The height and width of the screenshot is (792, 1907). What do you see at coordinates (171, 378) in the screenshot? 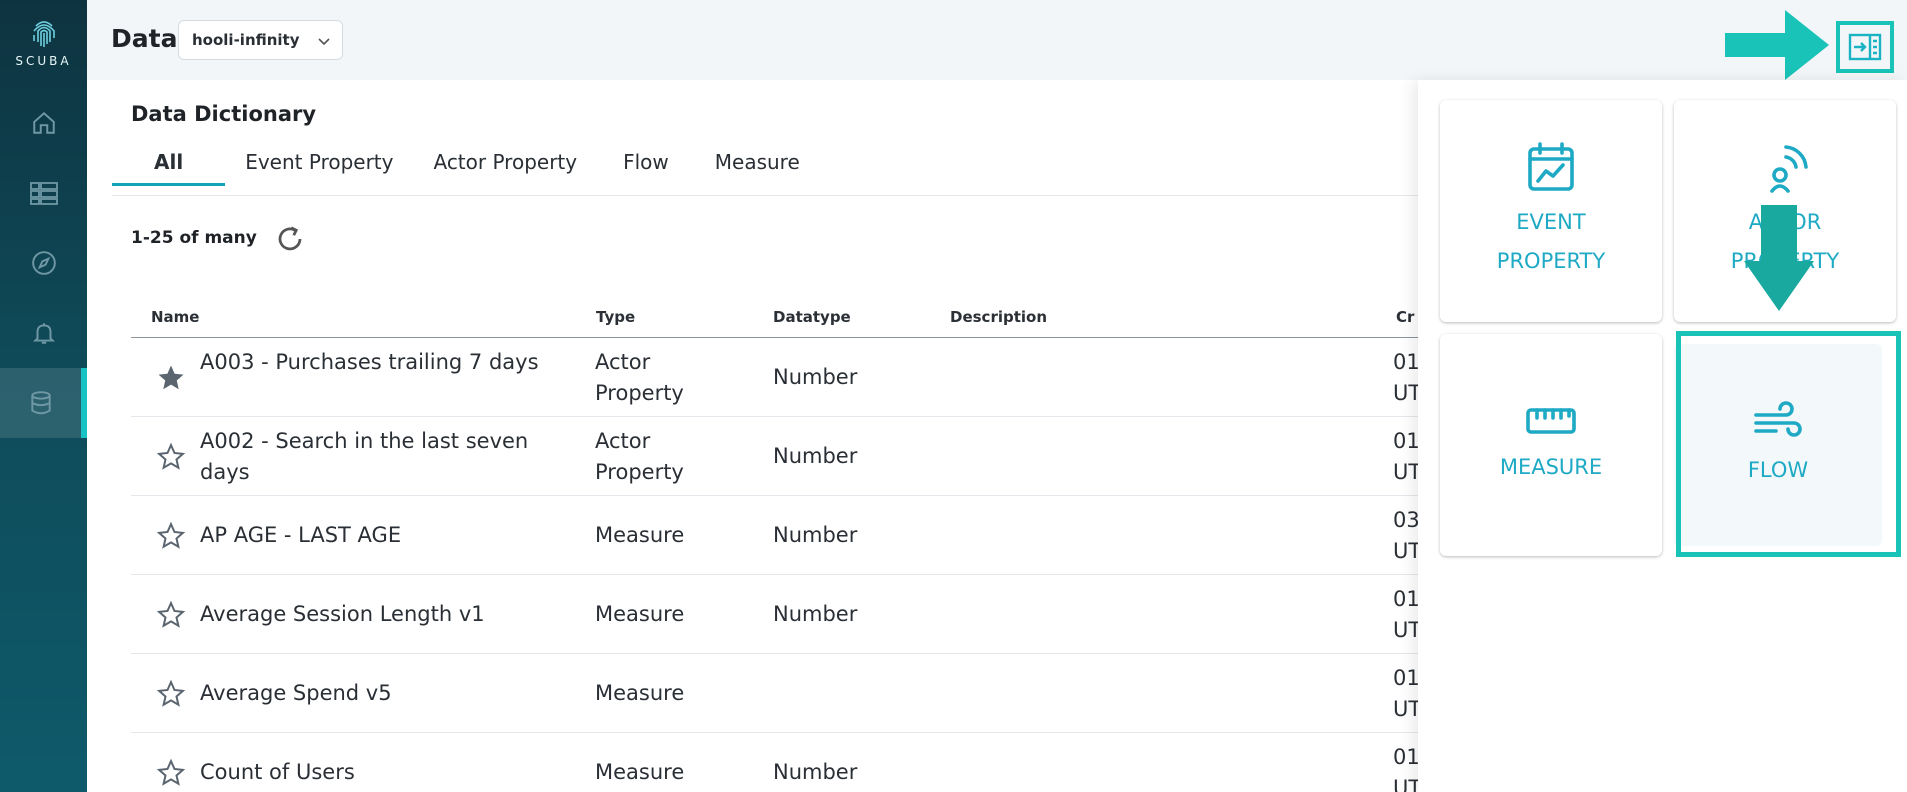
I see `star-filled-icon` at bounding box center [171, 378].